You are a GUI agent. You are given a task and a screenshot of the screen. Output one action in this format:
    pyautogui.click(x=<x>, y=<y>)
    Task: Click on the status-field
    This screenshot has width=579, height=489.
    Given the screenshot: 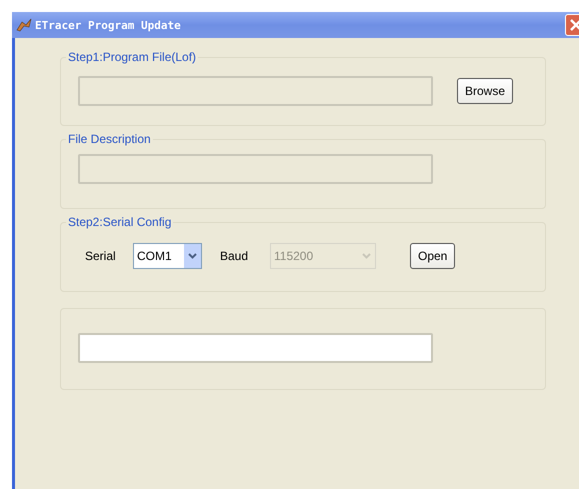 What is the action you would take?
    pyautogui.click(x=255, y=348)
    